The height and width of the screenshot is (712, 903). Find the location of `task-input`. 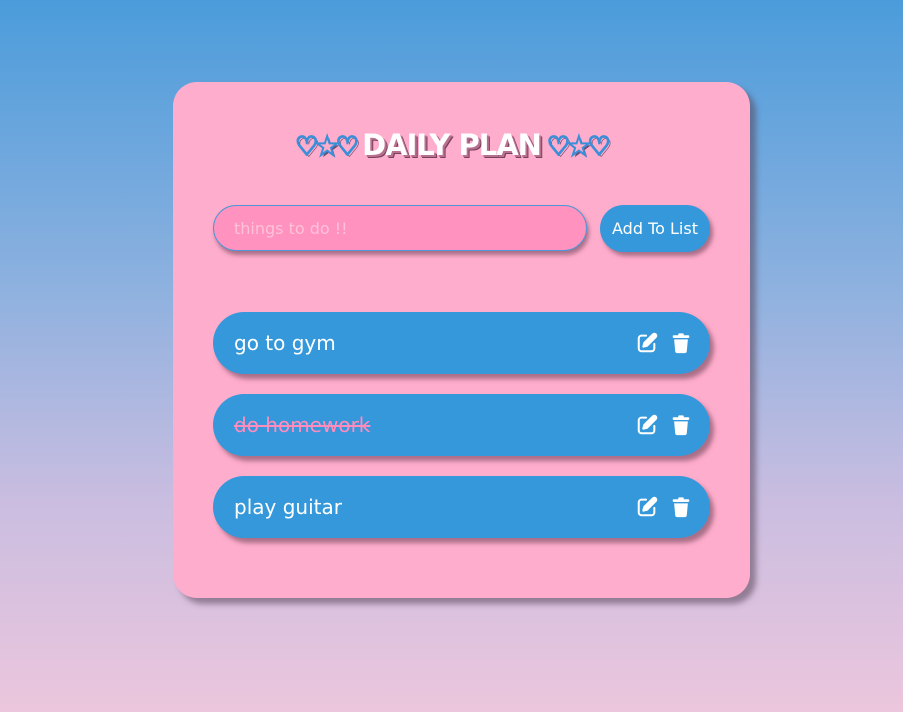

task-input is located at coordinates (400, 228).